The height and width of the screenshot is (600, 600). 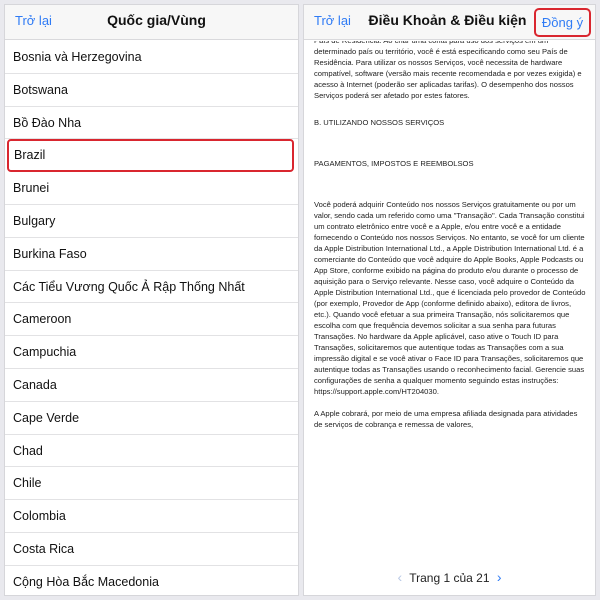 I want to click on country-row: Colombia, so click(x=151, y=516).